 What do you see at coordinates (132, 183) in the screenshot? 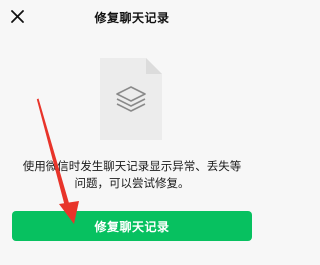
I see `description-line-2: 问题，可以尝试修复。` at bounding box center [132, 183].